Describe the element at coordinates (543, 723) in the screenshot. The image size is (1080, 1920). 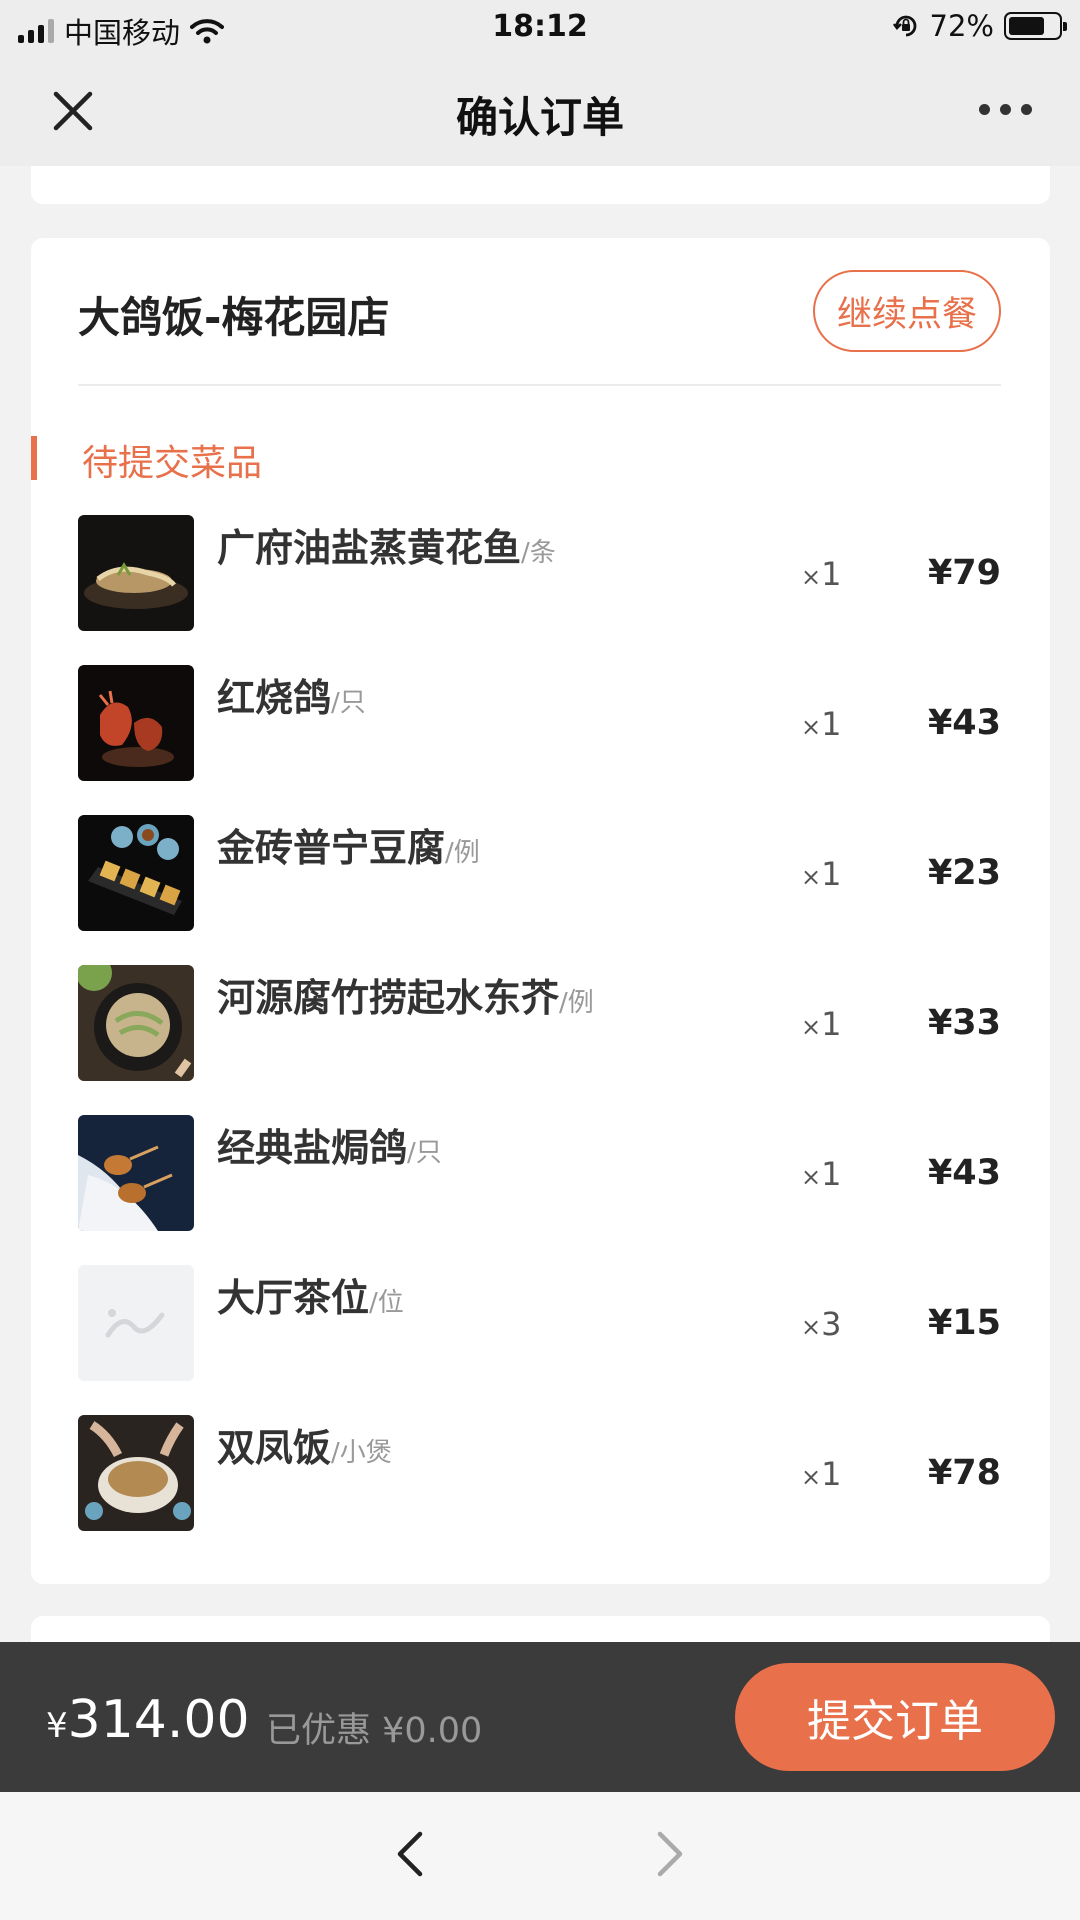
I see `list-item: 红烧鸽/只 ×1 ¥43` at that location.